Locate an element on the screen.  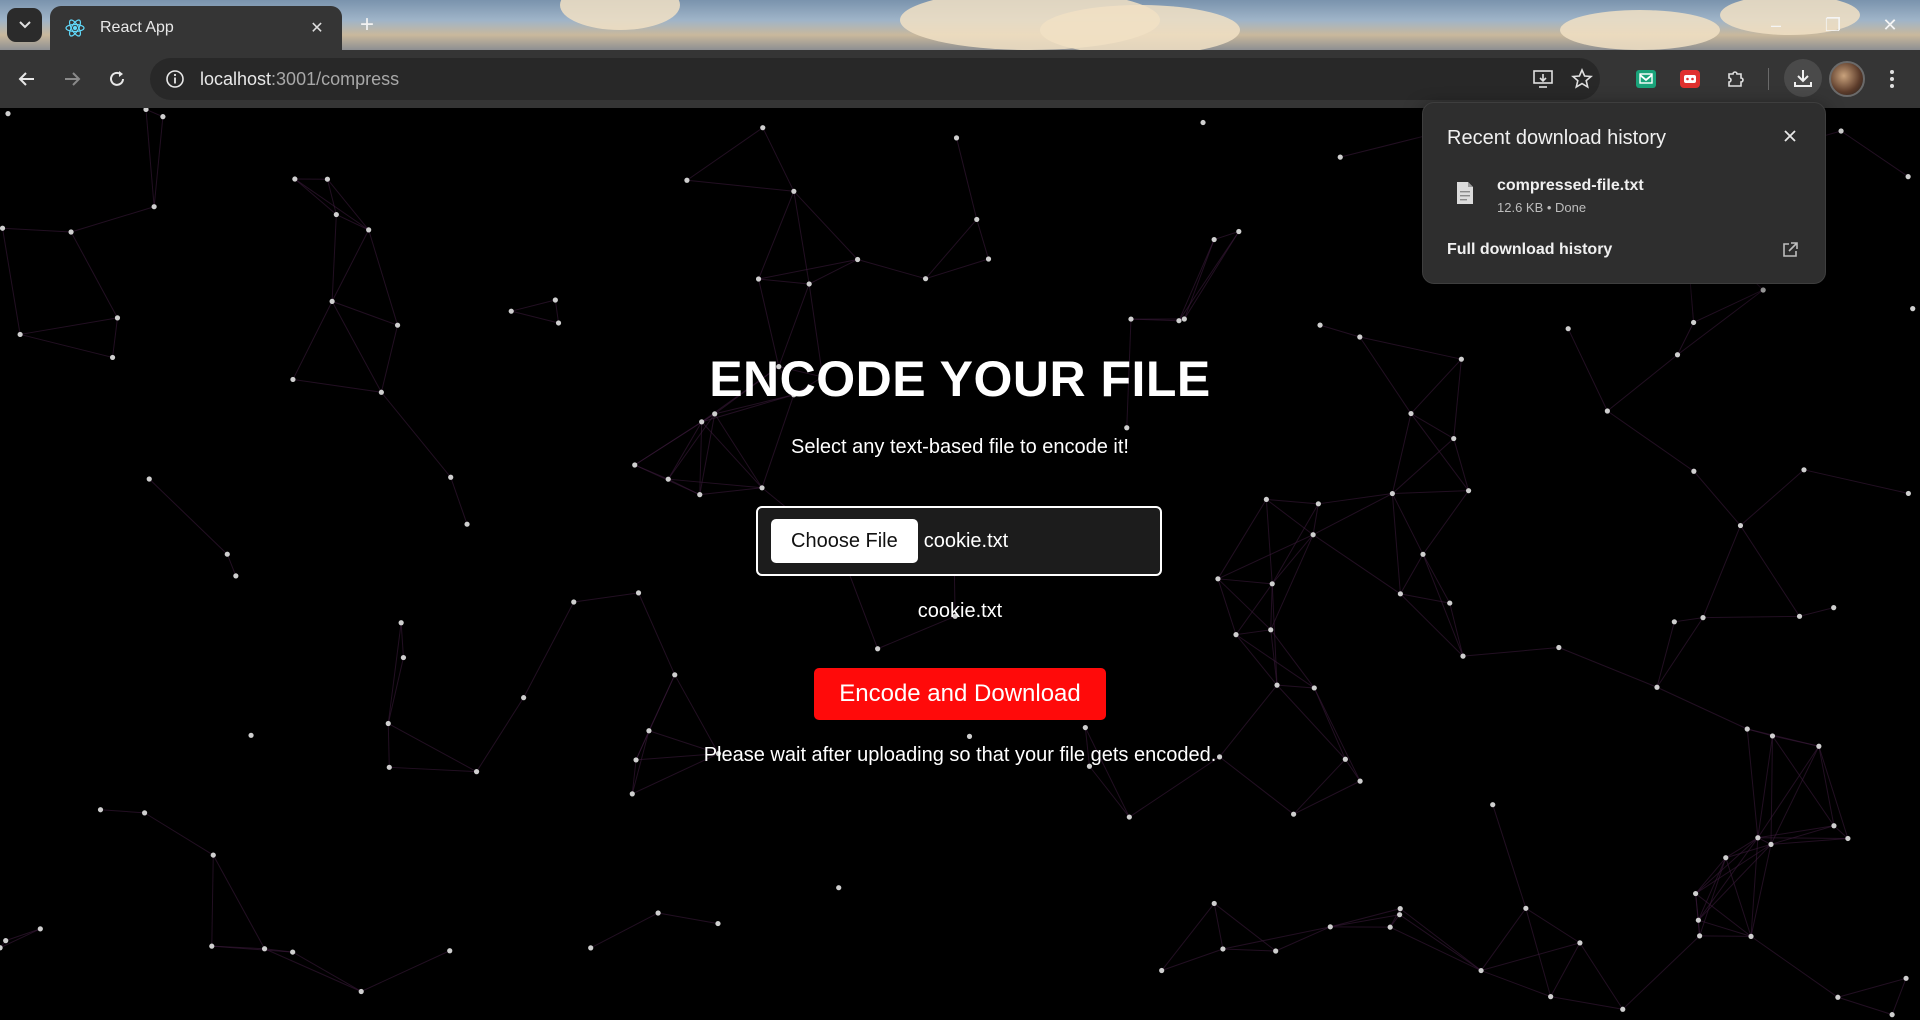
install-app-icon is located at coordinates (1543, 79).